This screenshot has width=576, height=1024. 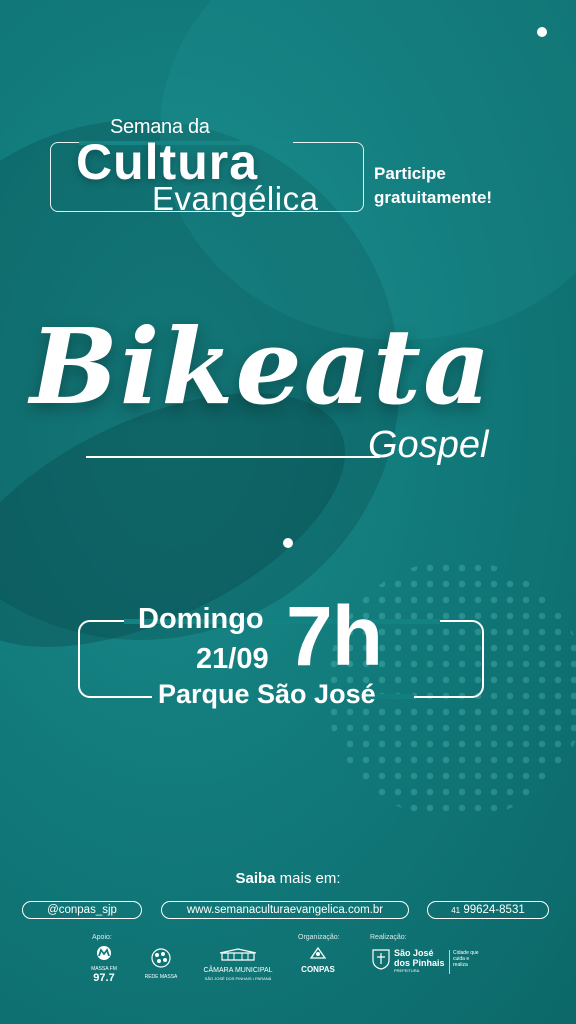 What do you see at coordinates (308, 878) in the screenshot?
I see `more-info-rest: mais em:` at bounding box center [308, 878].